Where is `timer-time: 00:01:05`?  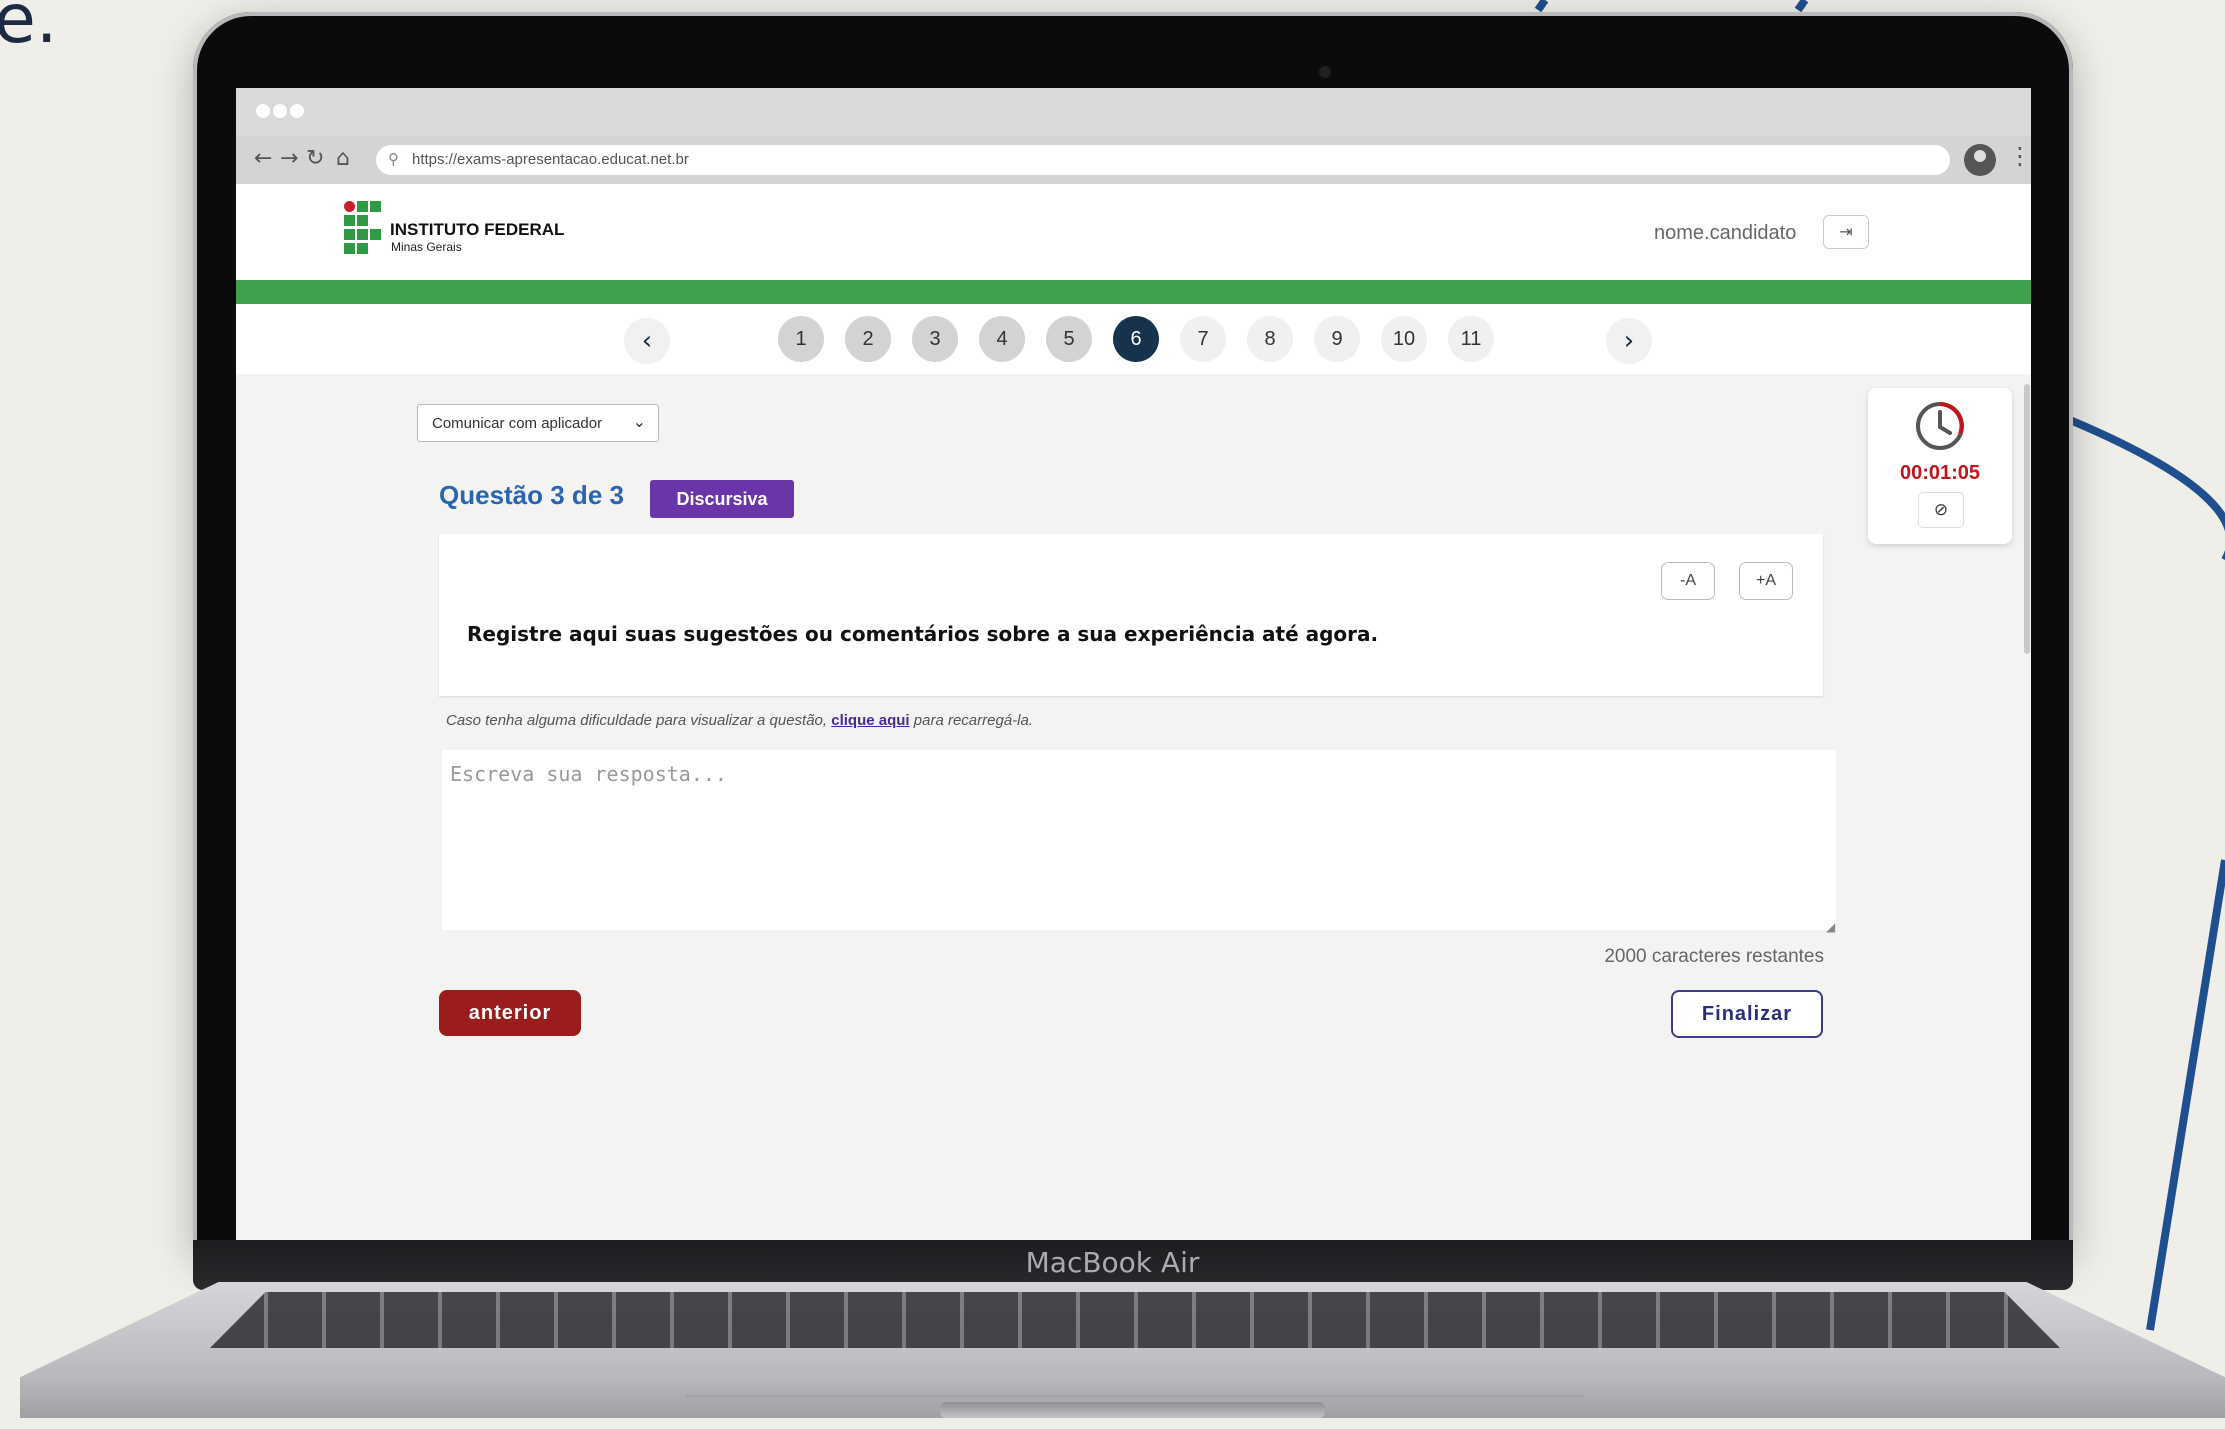
timer-time: 00:01:05 is located at coordinates (1940, 473).